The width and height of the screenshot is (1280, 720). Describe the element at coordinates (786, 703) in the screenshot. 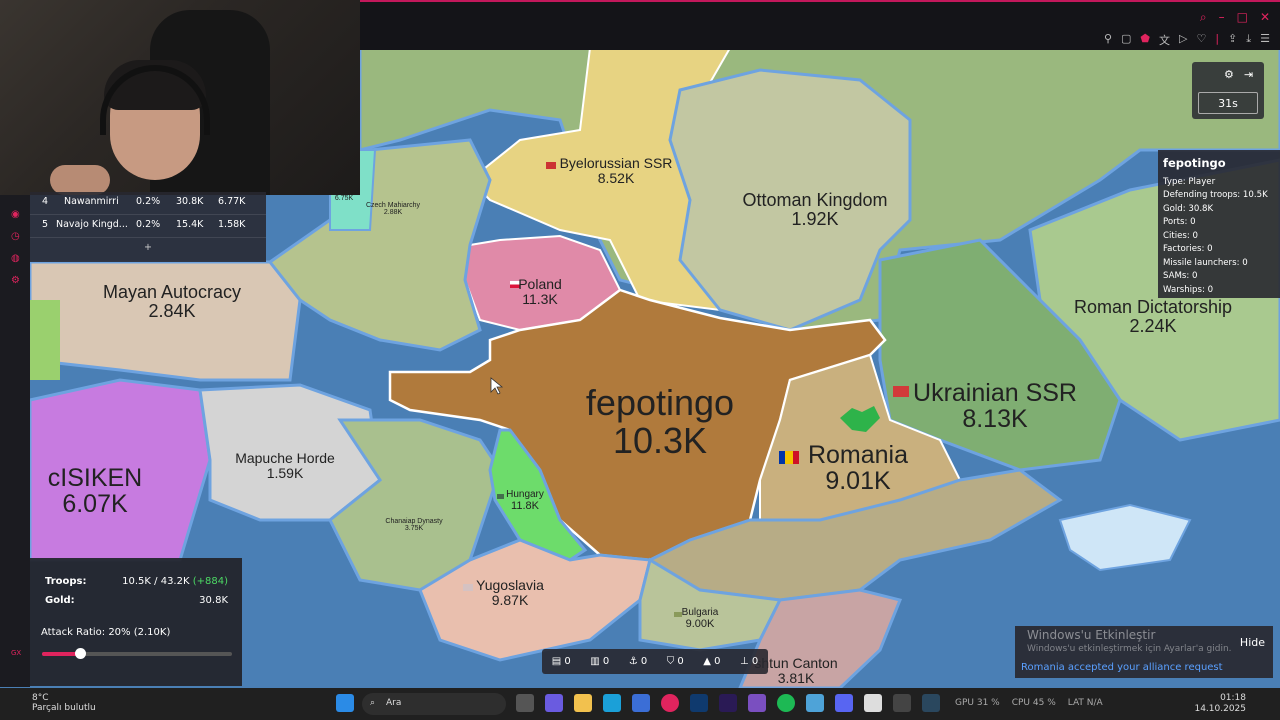

I see `spotify-icon` at that location.